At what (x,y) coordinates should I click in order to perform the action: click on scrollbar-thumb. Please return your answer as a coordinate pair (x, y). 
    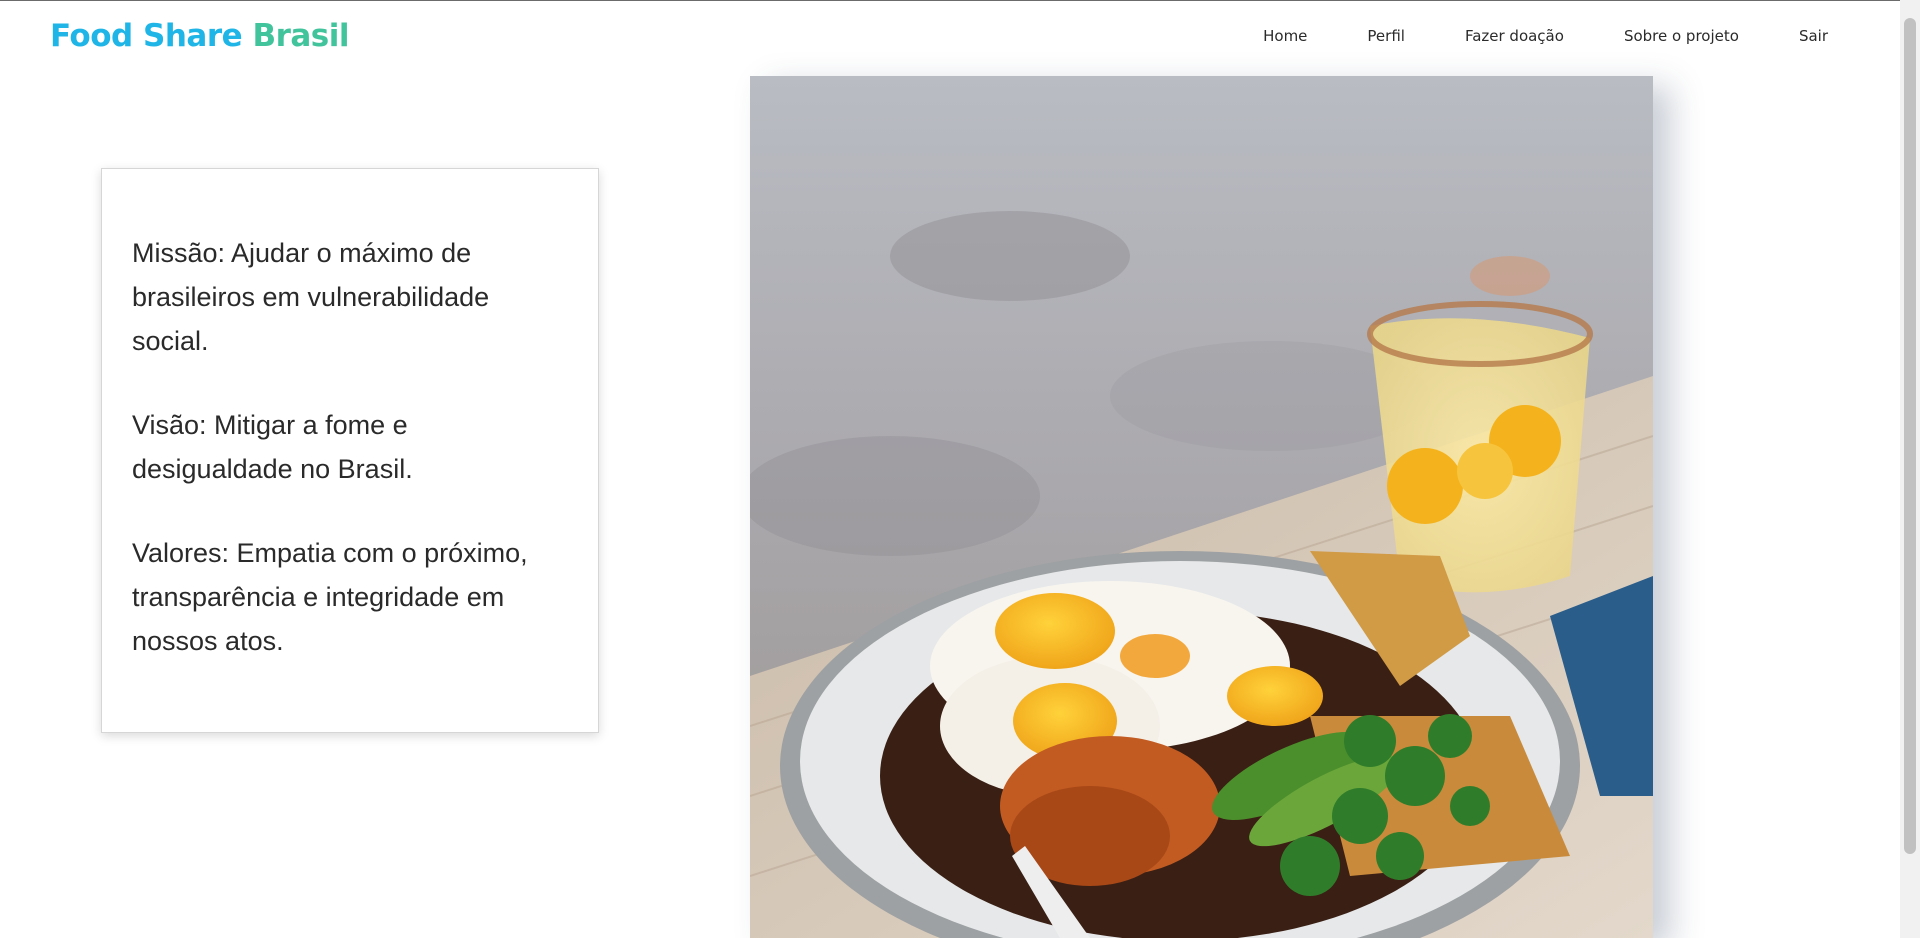
    Looking at the image, I should click on (1910, 436).